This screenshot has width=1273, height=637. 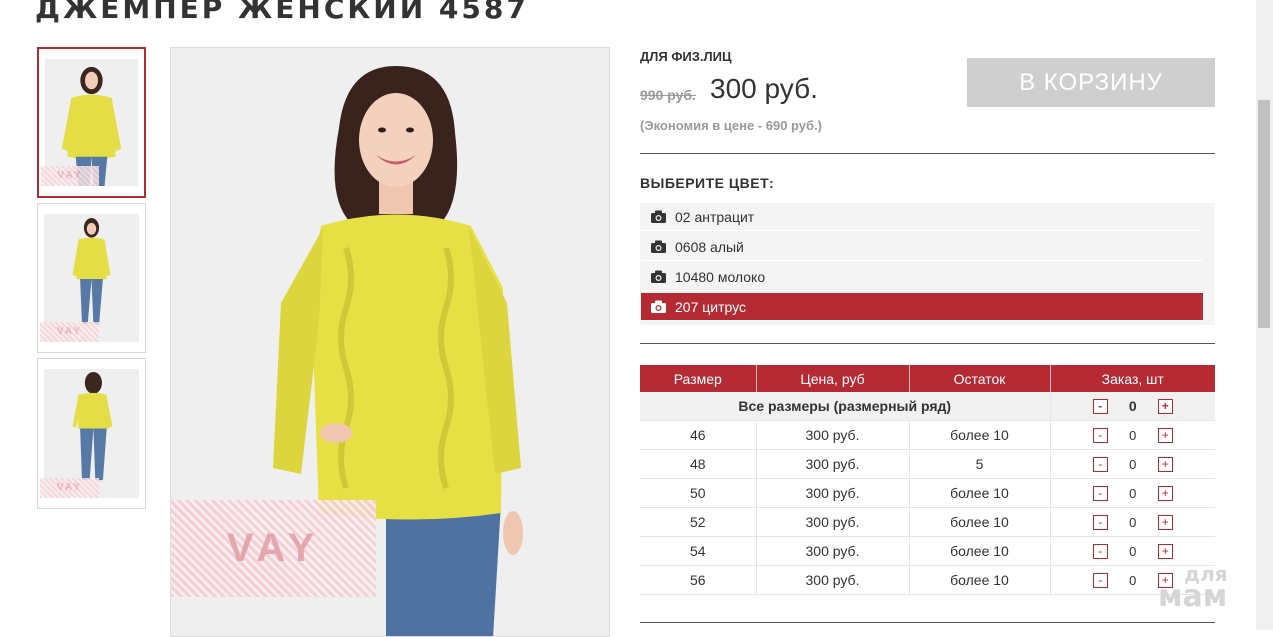 What do you see at coordinates (698, 551) in the screenshot?
I see `size-cell: 54` at bounding box center [698, 551].